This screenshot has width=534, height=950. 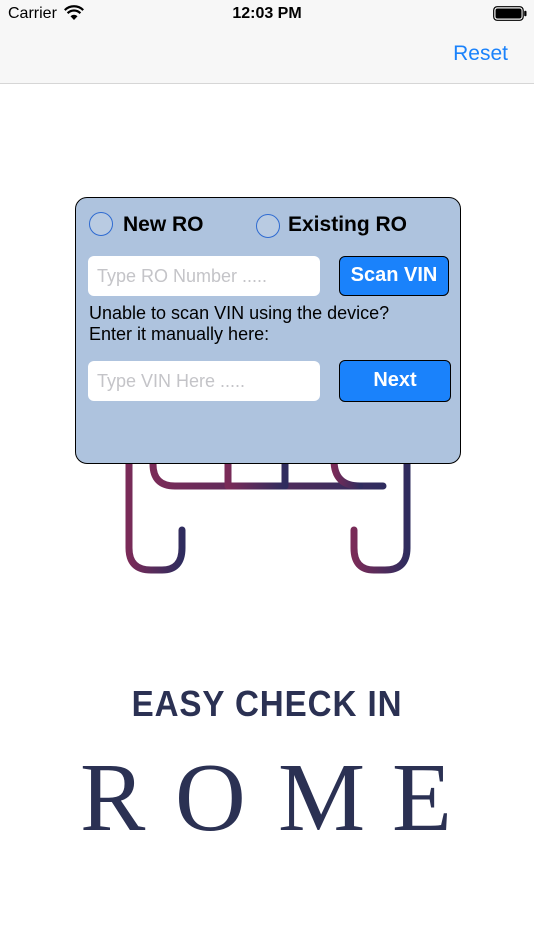 What do you see at coordinates (267, 56) in the screenshot?
I see `navigation-bar: Reset` at bounding box center [267, 56].